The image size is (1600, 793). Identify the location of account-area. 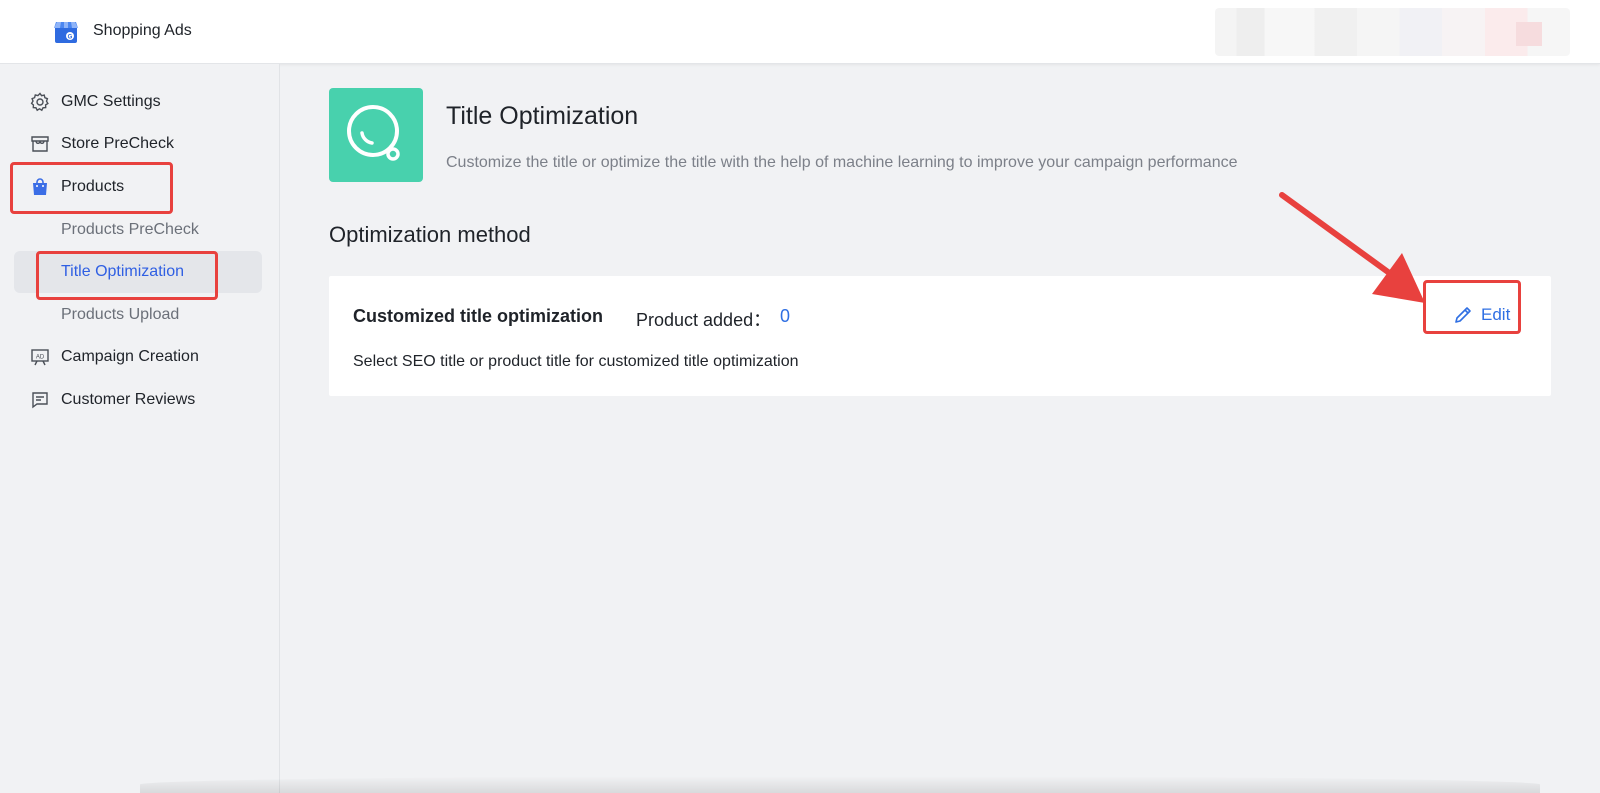
(1392, 32).